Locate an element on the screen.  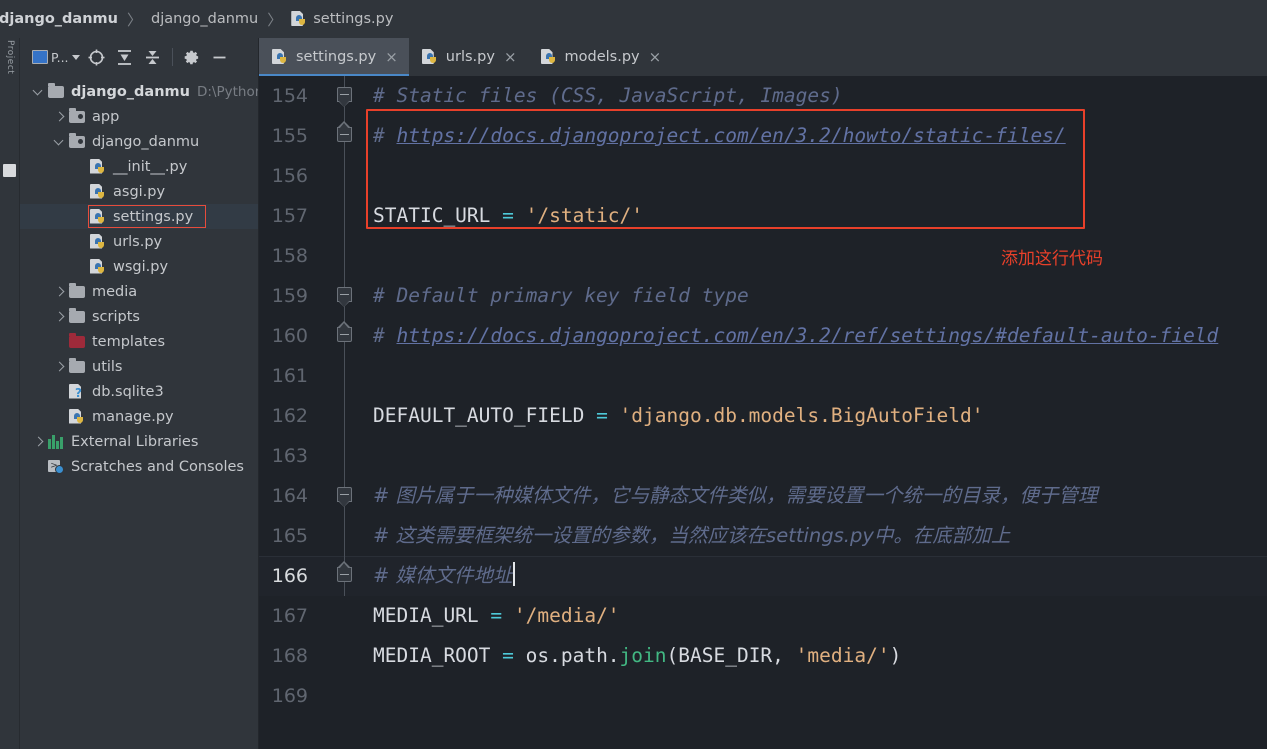
tree-item-django-danmu: django_danmu D:\Python\ is located at coordinates (139, 91).